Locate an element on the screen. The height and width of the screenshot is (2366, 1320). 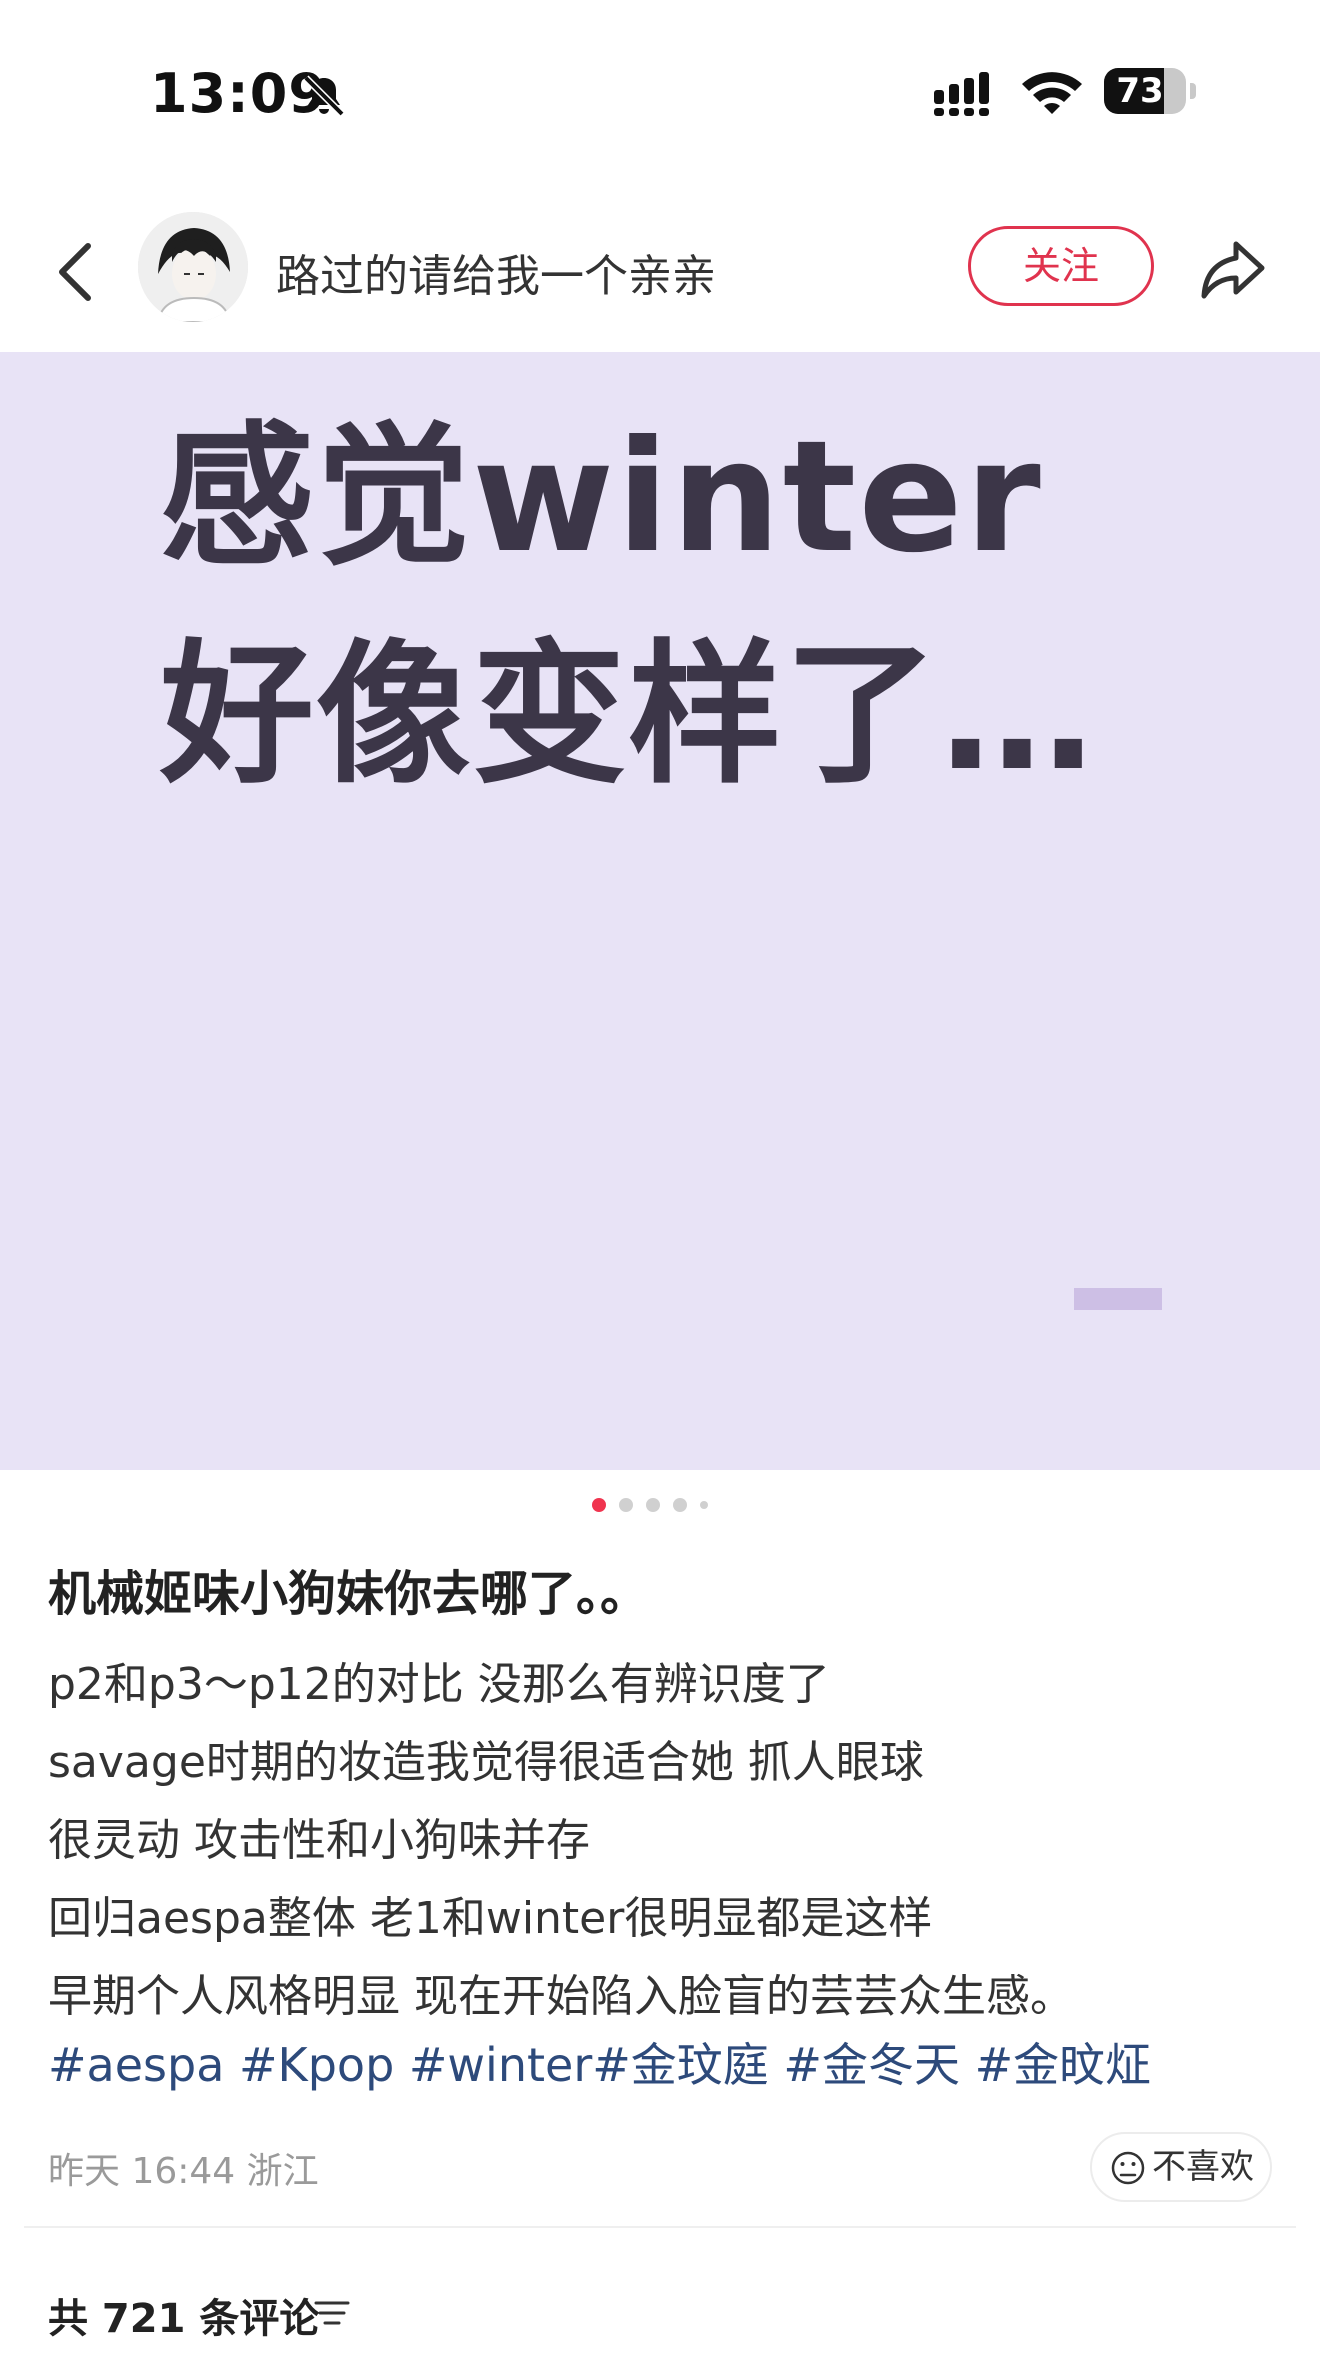
image-pagination is located at coordinates (662, 1506).